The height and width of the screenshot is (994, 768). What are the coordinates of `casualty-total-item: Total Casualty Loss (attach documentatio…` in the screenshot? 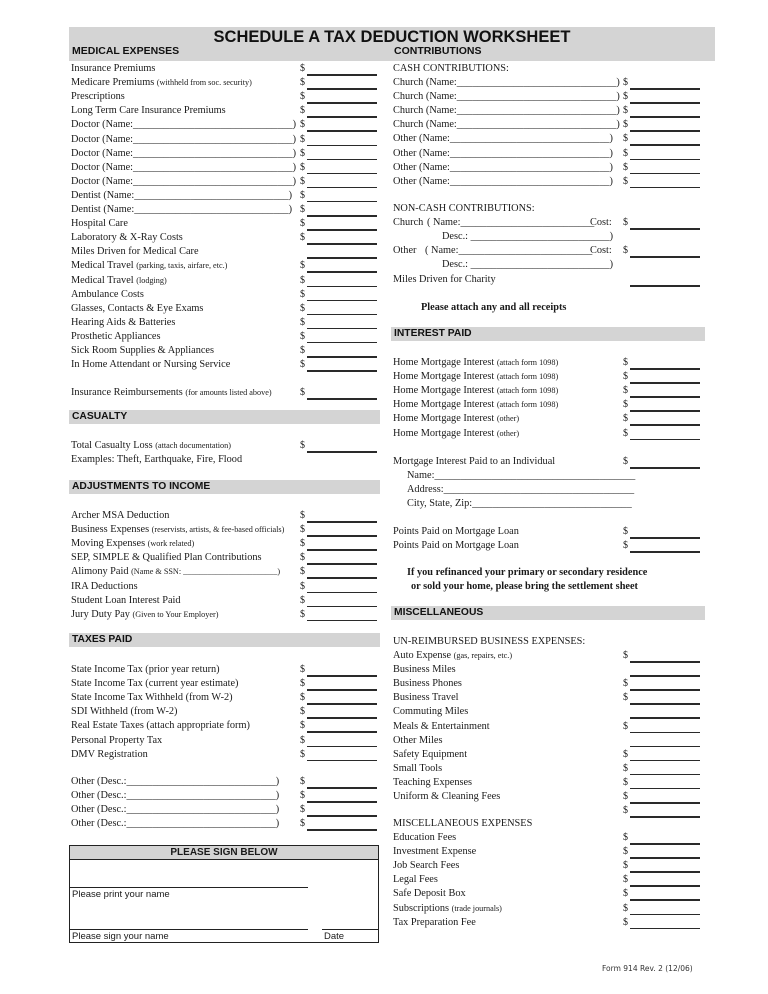 It's located at (224, 446).